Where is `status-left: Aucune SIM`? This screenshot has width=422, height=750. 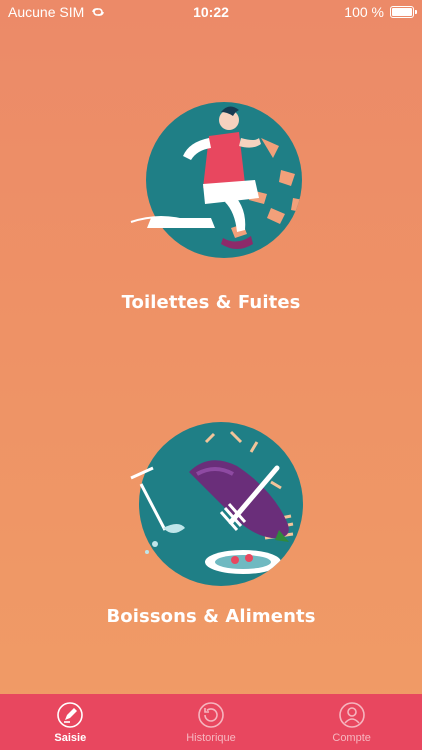
status-left: Aucune SIM is located at coordinates (57, 12).